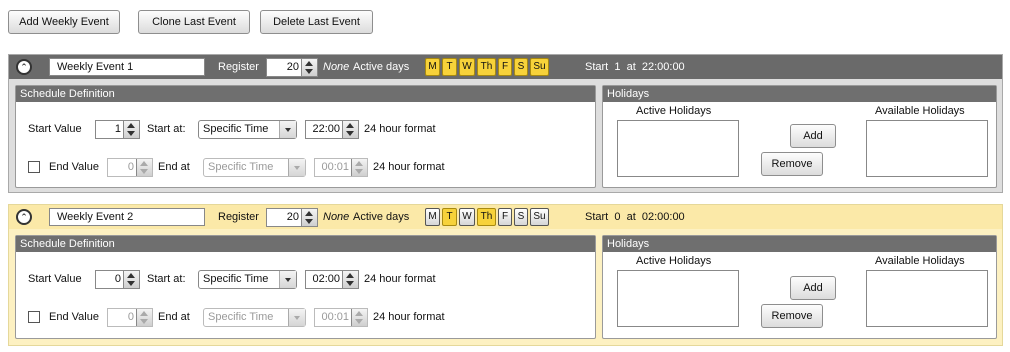 The image size is (1010, 352). What do you see at coordinates (336, 217) in the screenshot?
I see `register-none-label: None` at bounding box center [336, 217].